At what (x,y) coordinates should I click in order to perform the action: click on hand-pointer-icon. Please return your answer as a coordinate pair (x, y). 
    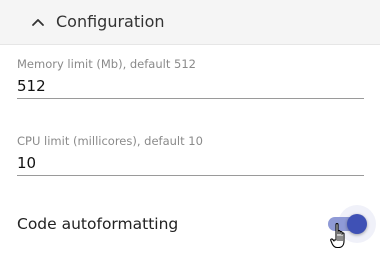
    Looking at the image, I should click on (337, 236).